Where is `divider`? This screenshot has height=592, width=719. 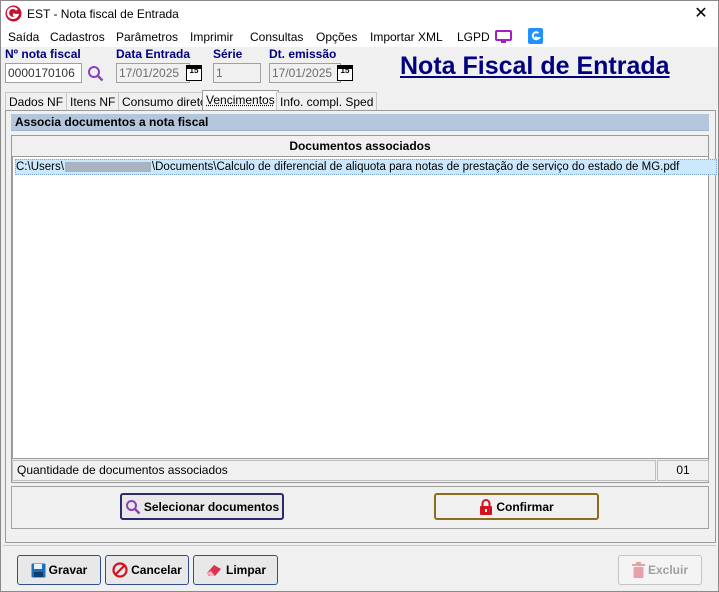
divider is located at coordinates (359, 545).